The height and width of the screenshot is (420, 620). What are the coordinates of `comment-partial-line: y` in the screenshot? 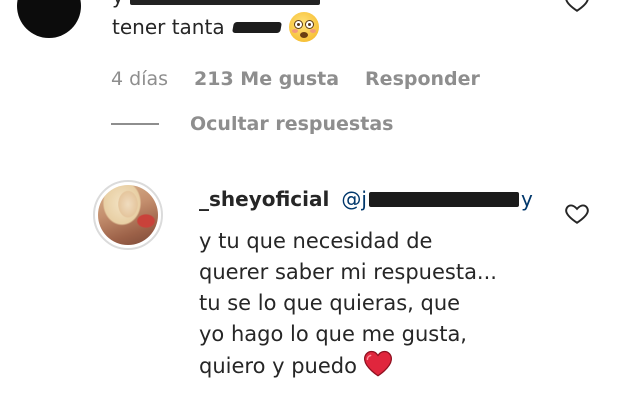 It's located at (216, 4).